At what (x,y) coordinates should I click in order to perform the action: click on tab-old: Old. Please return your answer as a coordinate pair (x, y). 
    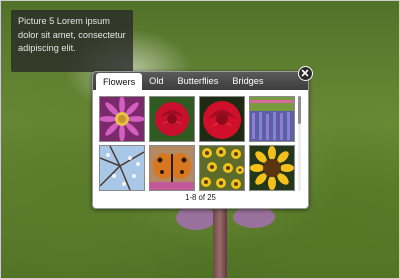
    Looking at the image, I should click on (156, 81).